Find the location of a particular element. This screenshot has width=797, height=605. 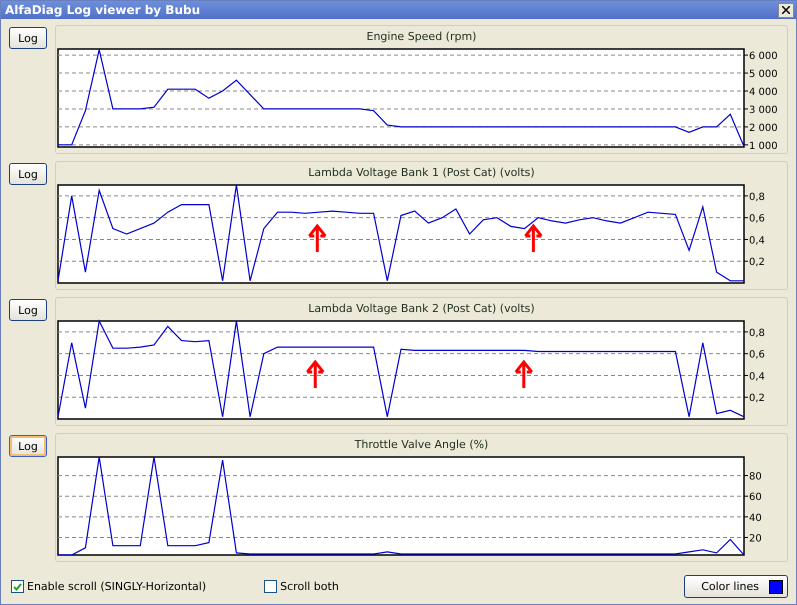

axis-tick-label: 2 000 is located at coordinates (763, 128).